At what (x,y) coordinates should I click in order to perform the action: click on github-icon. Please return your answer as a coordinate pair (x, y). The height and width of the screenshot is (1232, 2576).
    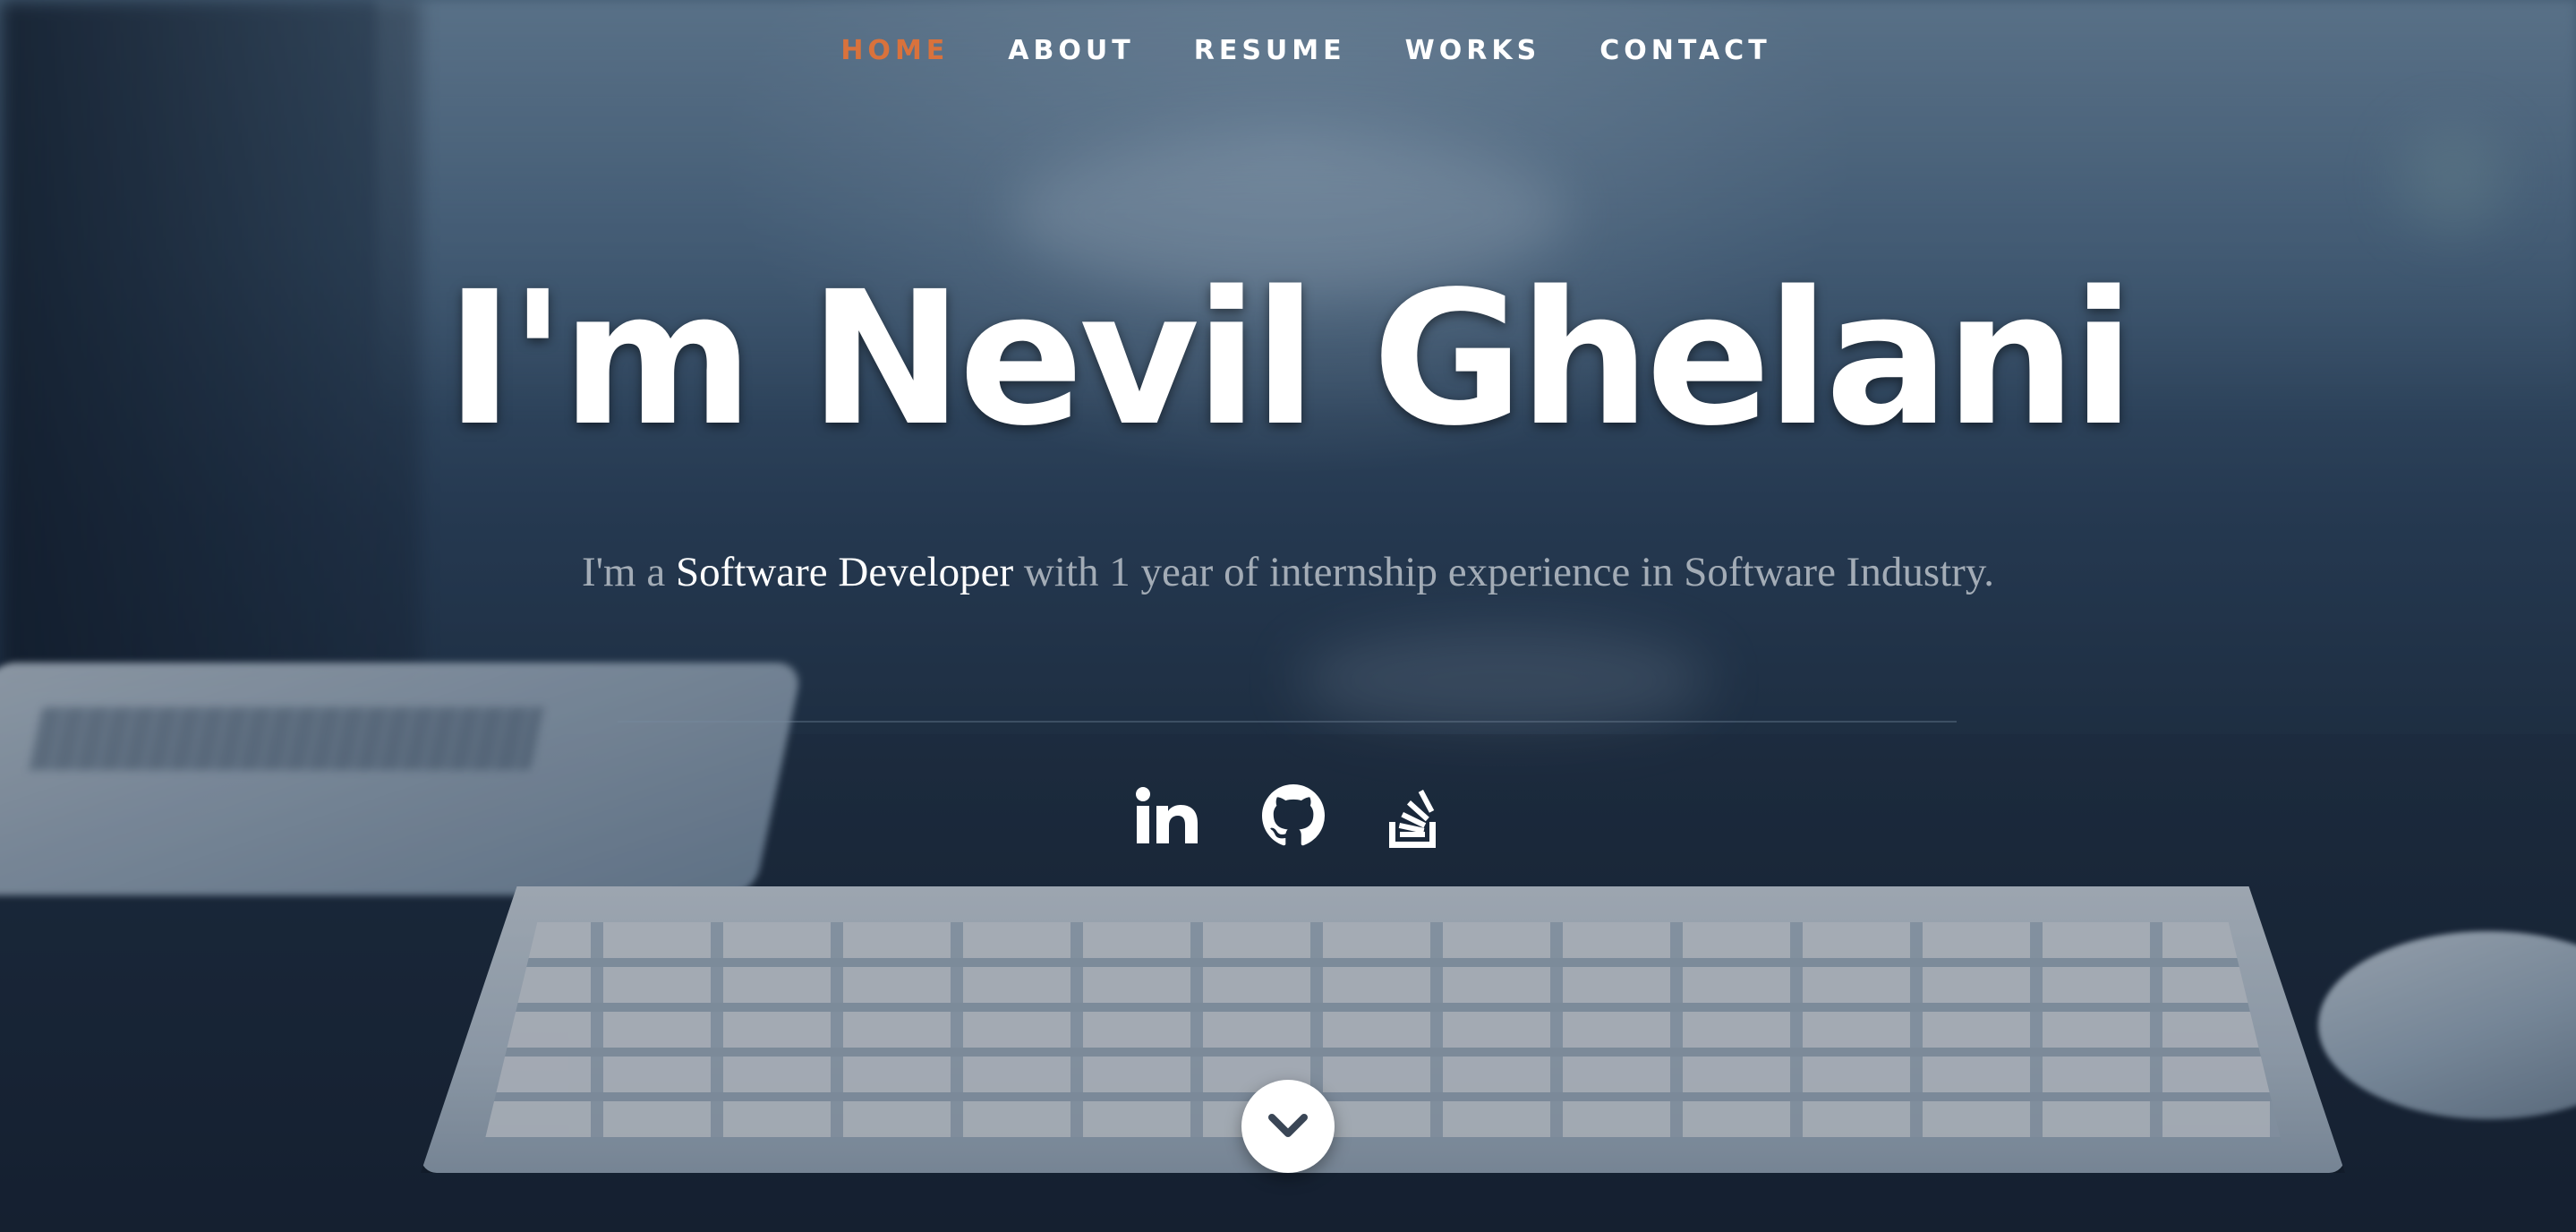
    Looking at the image, I should click on (1293, 815).